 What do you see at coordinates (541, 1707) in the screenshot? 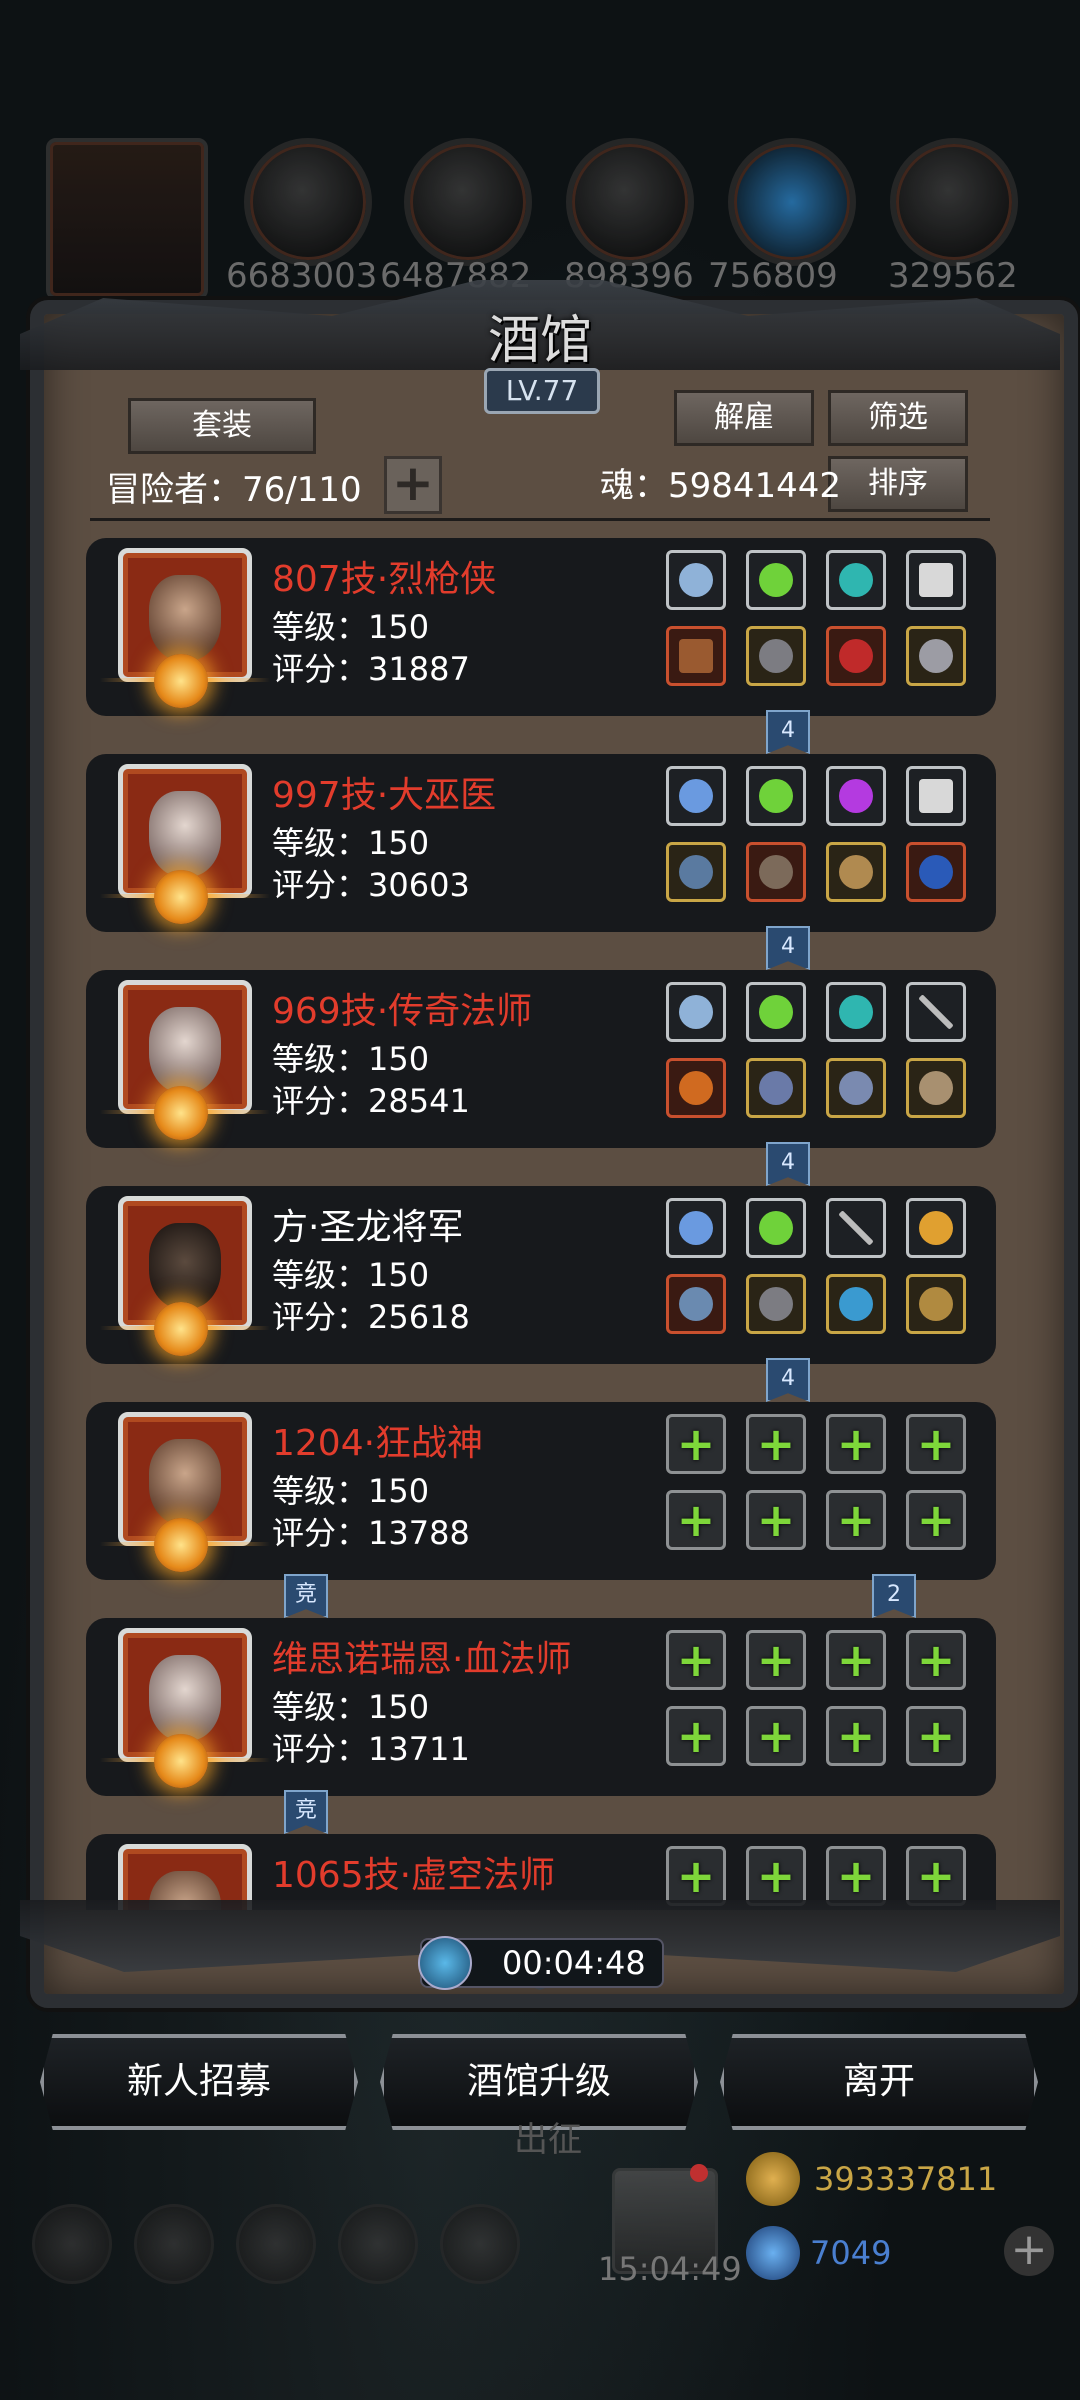
I see `adventurer-row: 维思诺瑞恩·血法师 等级：150 评分：13711` at bounding box center [541, 1707].